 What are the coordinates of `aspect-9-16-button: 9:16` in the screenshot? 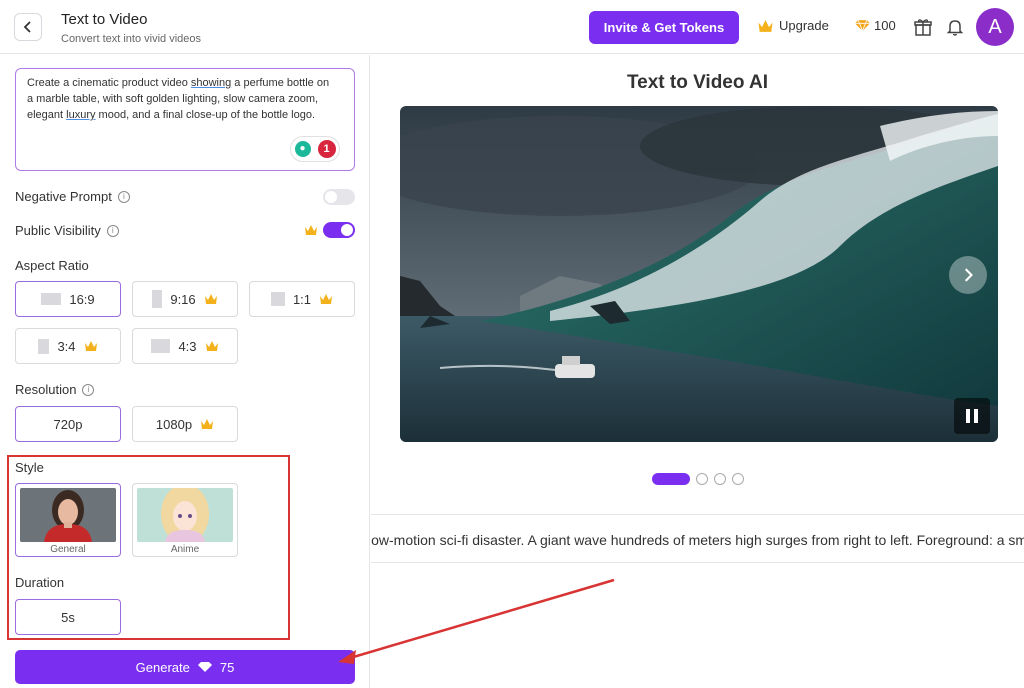 It's located at (185, 299).